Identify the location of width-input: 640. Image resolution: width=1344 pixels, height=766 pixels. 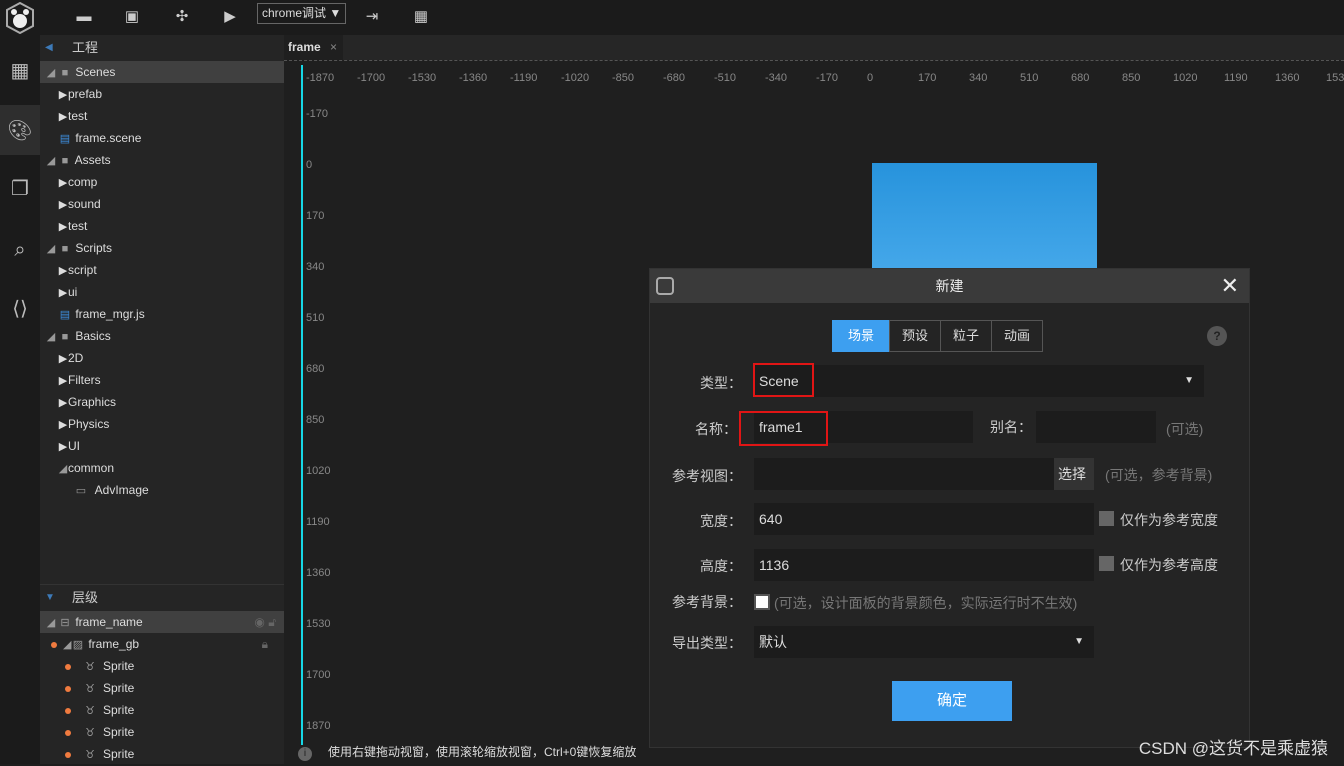
(924, 519).